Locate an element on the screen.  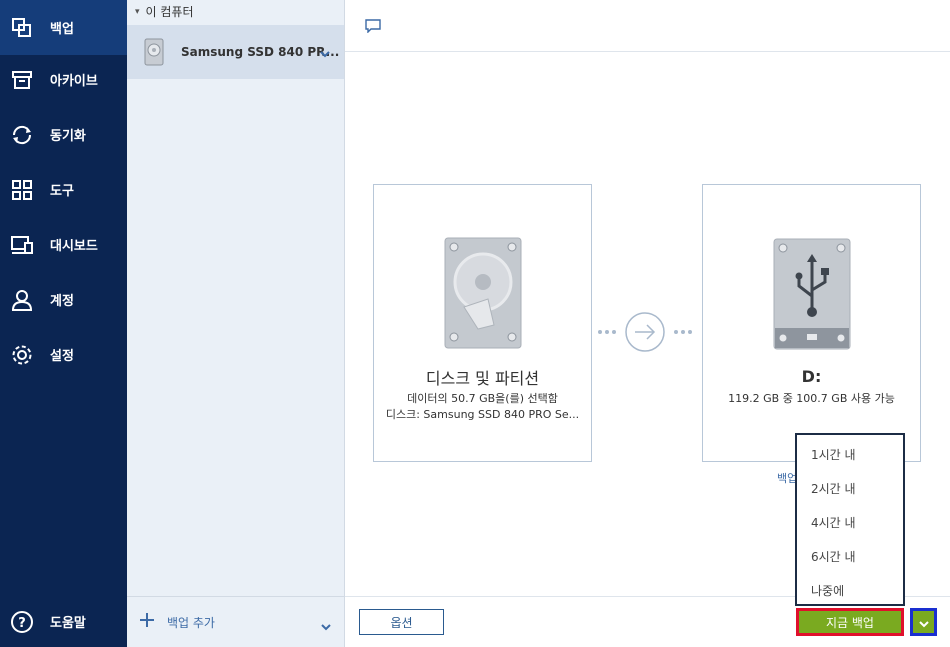
archive-icon is located at coordinates (22, 80).